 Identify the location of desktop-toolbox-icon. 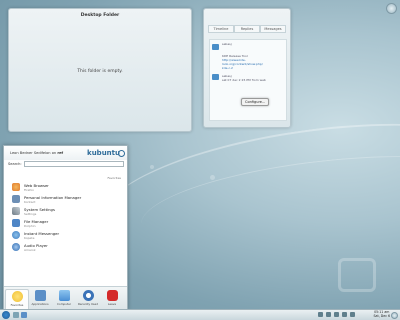
(391, 8).